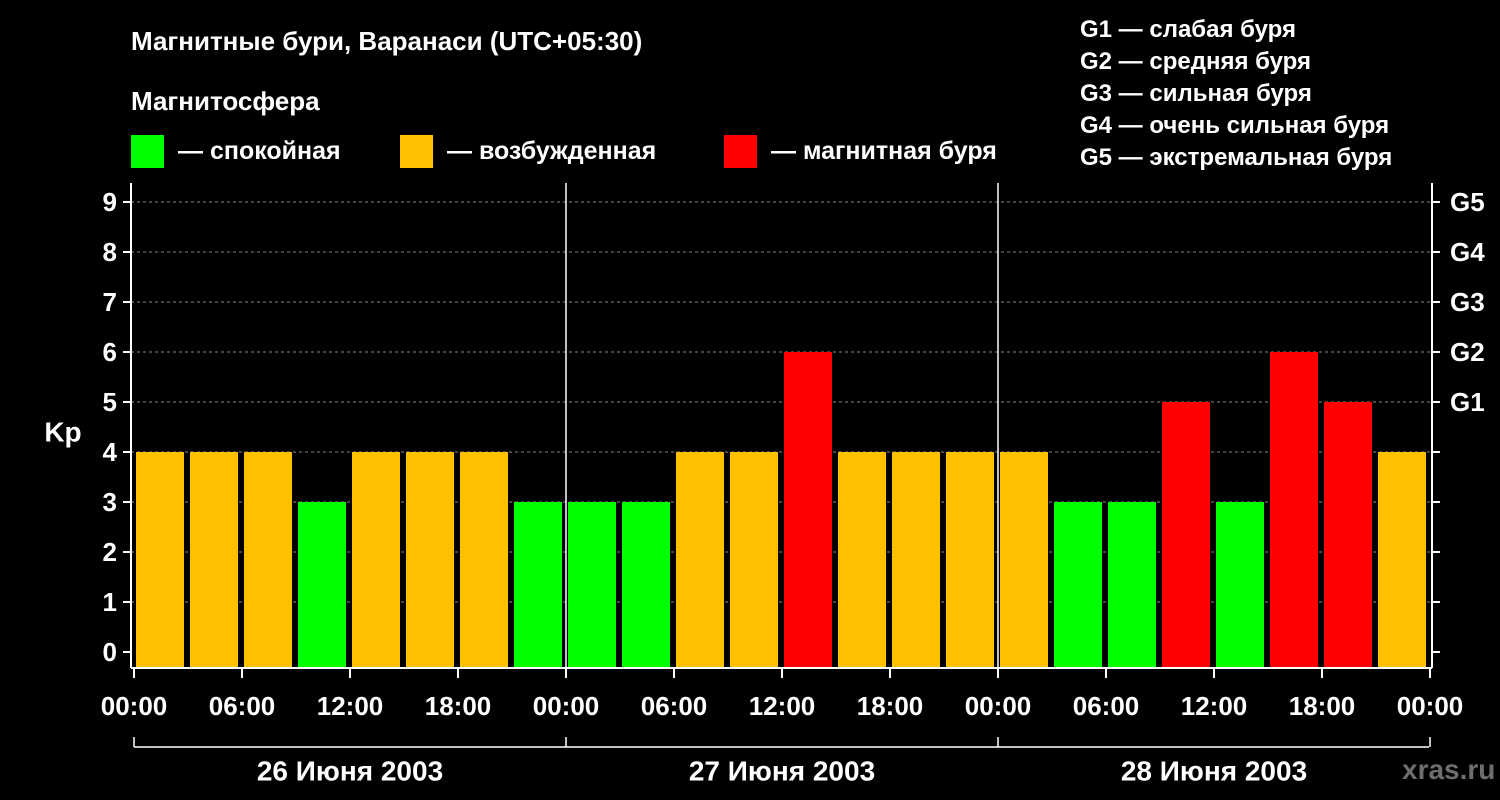 The width and height of the screenshot is (1500, 800). Describe the element at coordinates (1214, 771) in the screenshot. I see `day-label: 28 Июня 2003` at that location.